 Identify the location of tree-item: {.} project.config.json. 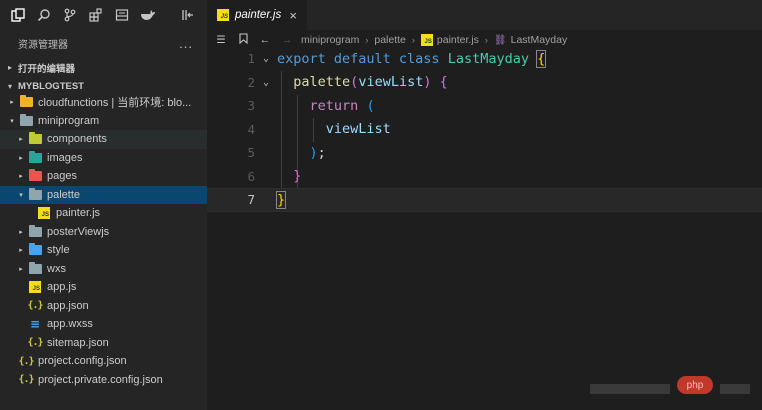
(103, 361).